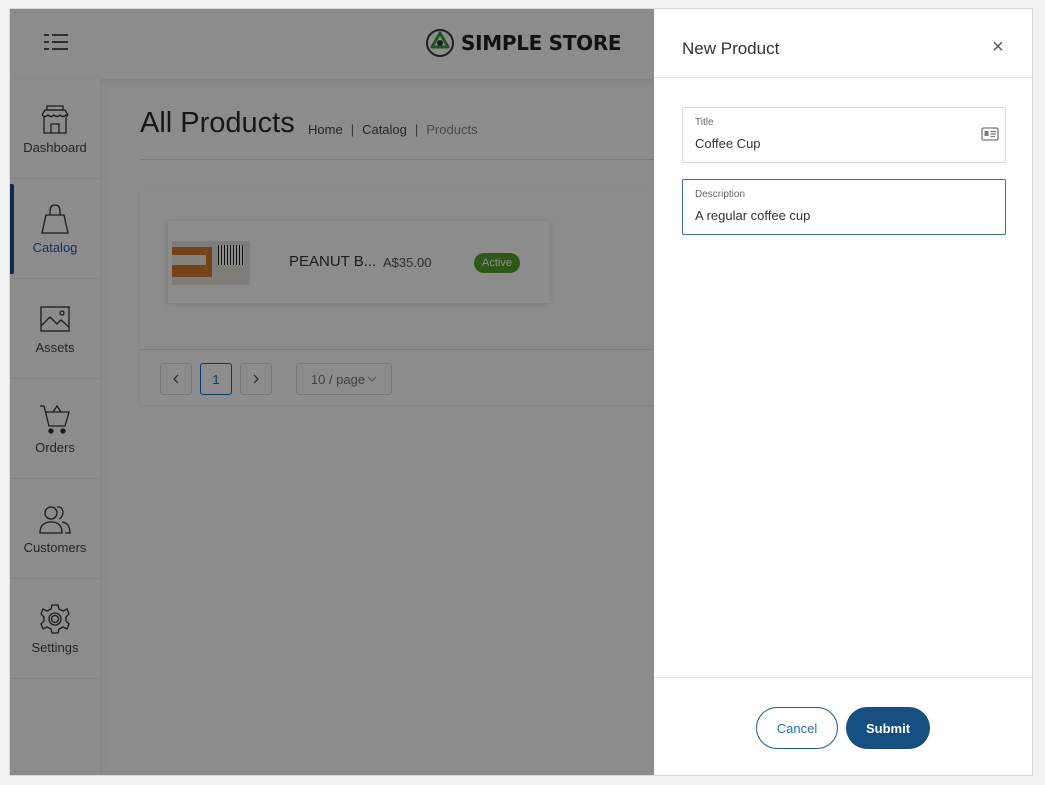 This screenshot has width=1045, height=785. Describe the element at coordinates (843, 726) in the screenshot. I see `drawer-footer: Cancel Submit` at that location.